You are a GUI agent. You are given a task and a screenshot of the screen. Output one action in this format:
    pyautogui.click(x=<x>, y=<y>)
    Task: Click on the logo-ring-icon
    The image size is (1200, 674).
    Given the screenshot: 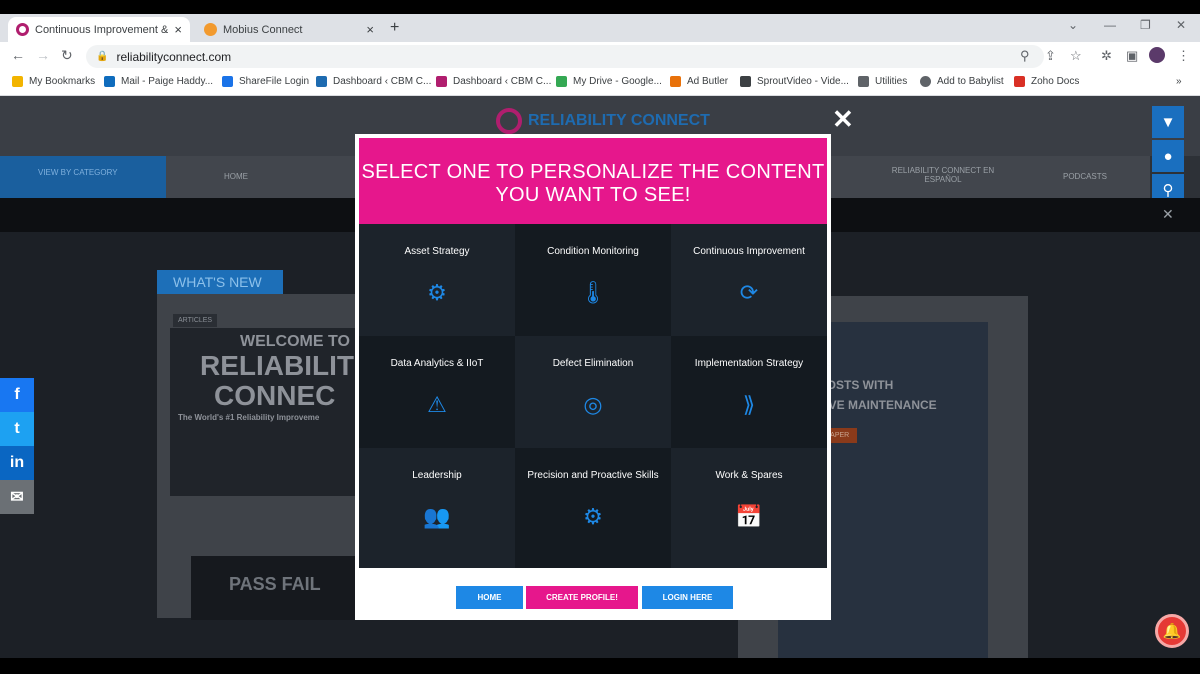 What is the action you would take?
    pyautogui.click(x=509, y=121)
    